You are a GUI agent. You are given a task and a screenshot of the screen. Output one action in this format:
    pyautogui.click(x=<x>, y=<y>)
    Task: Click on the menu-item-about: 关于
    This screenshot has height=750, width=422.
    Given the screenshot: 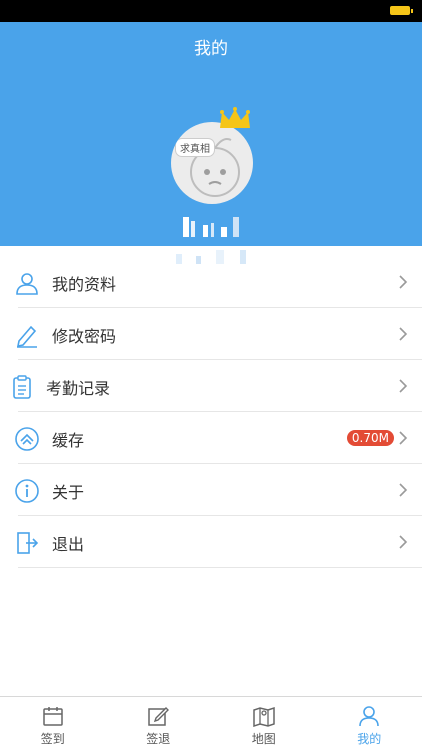 What is the action you would take?
    pyautogui.click(x=211, y=490)
    